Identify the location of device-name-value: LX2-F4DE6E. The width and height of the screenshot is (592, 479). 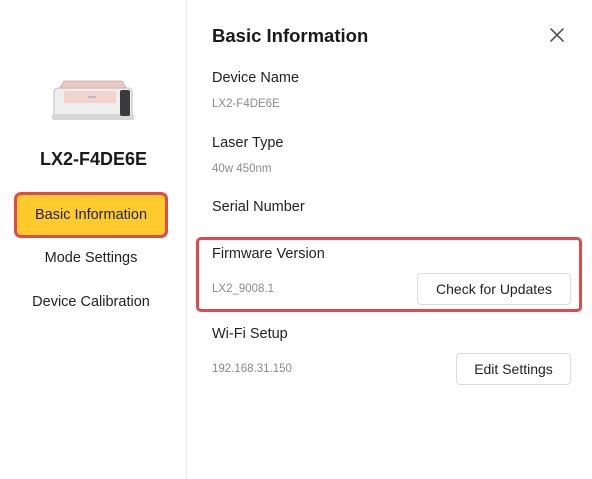
(246, 104).